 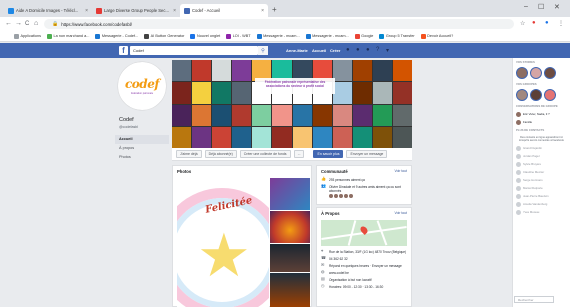 I want to click on messenger-icon: ●, so click(x=358, y=50).